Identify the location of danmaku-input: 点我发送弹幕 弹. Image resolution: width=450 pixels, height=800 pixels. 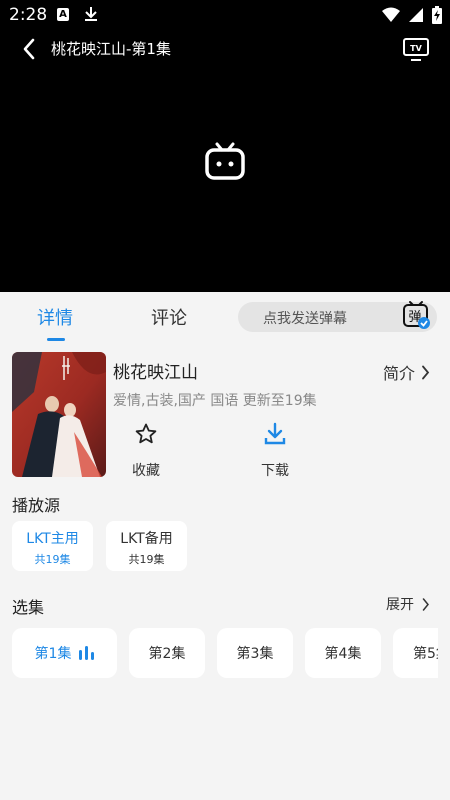
(337, 316).